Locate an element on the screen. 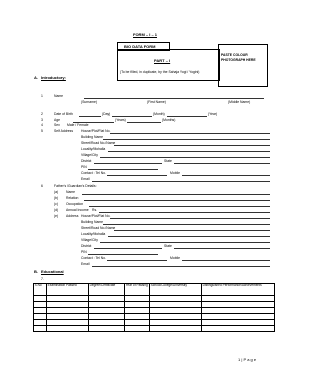 This screenshot has height=386, width=320. row-number: 6 is located at coordinates (42, 186).